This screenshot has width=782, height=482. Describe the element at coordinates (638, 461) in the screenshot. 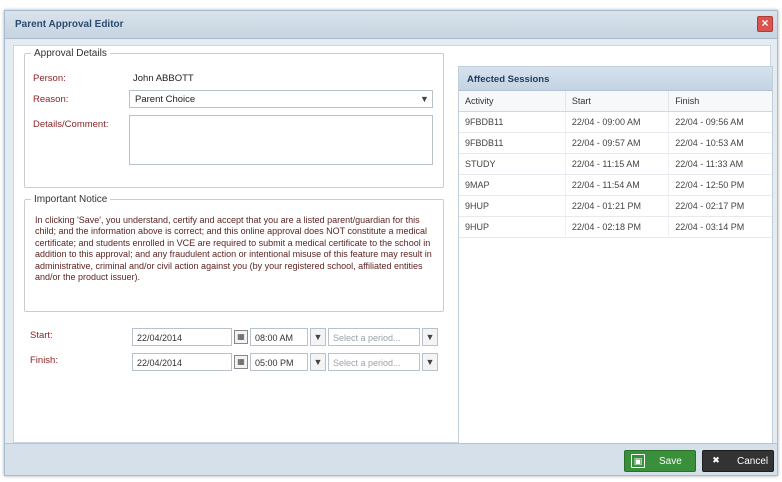

I see `save-icon: ▣` at that location.